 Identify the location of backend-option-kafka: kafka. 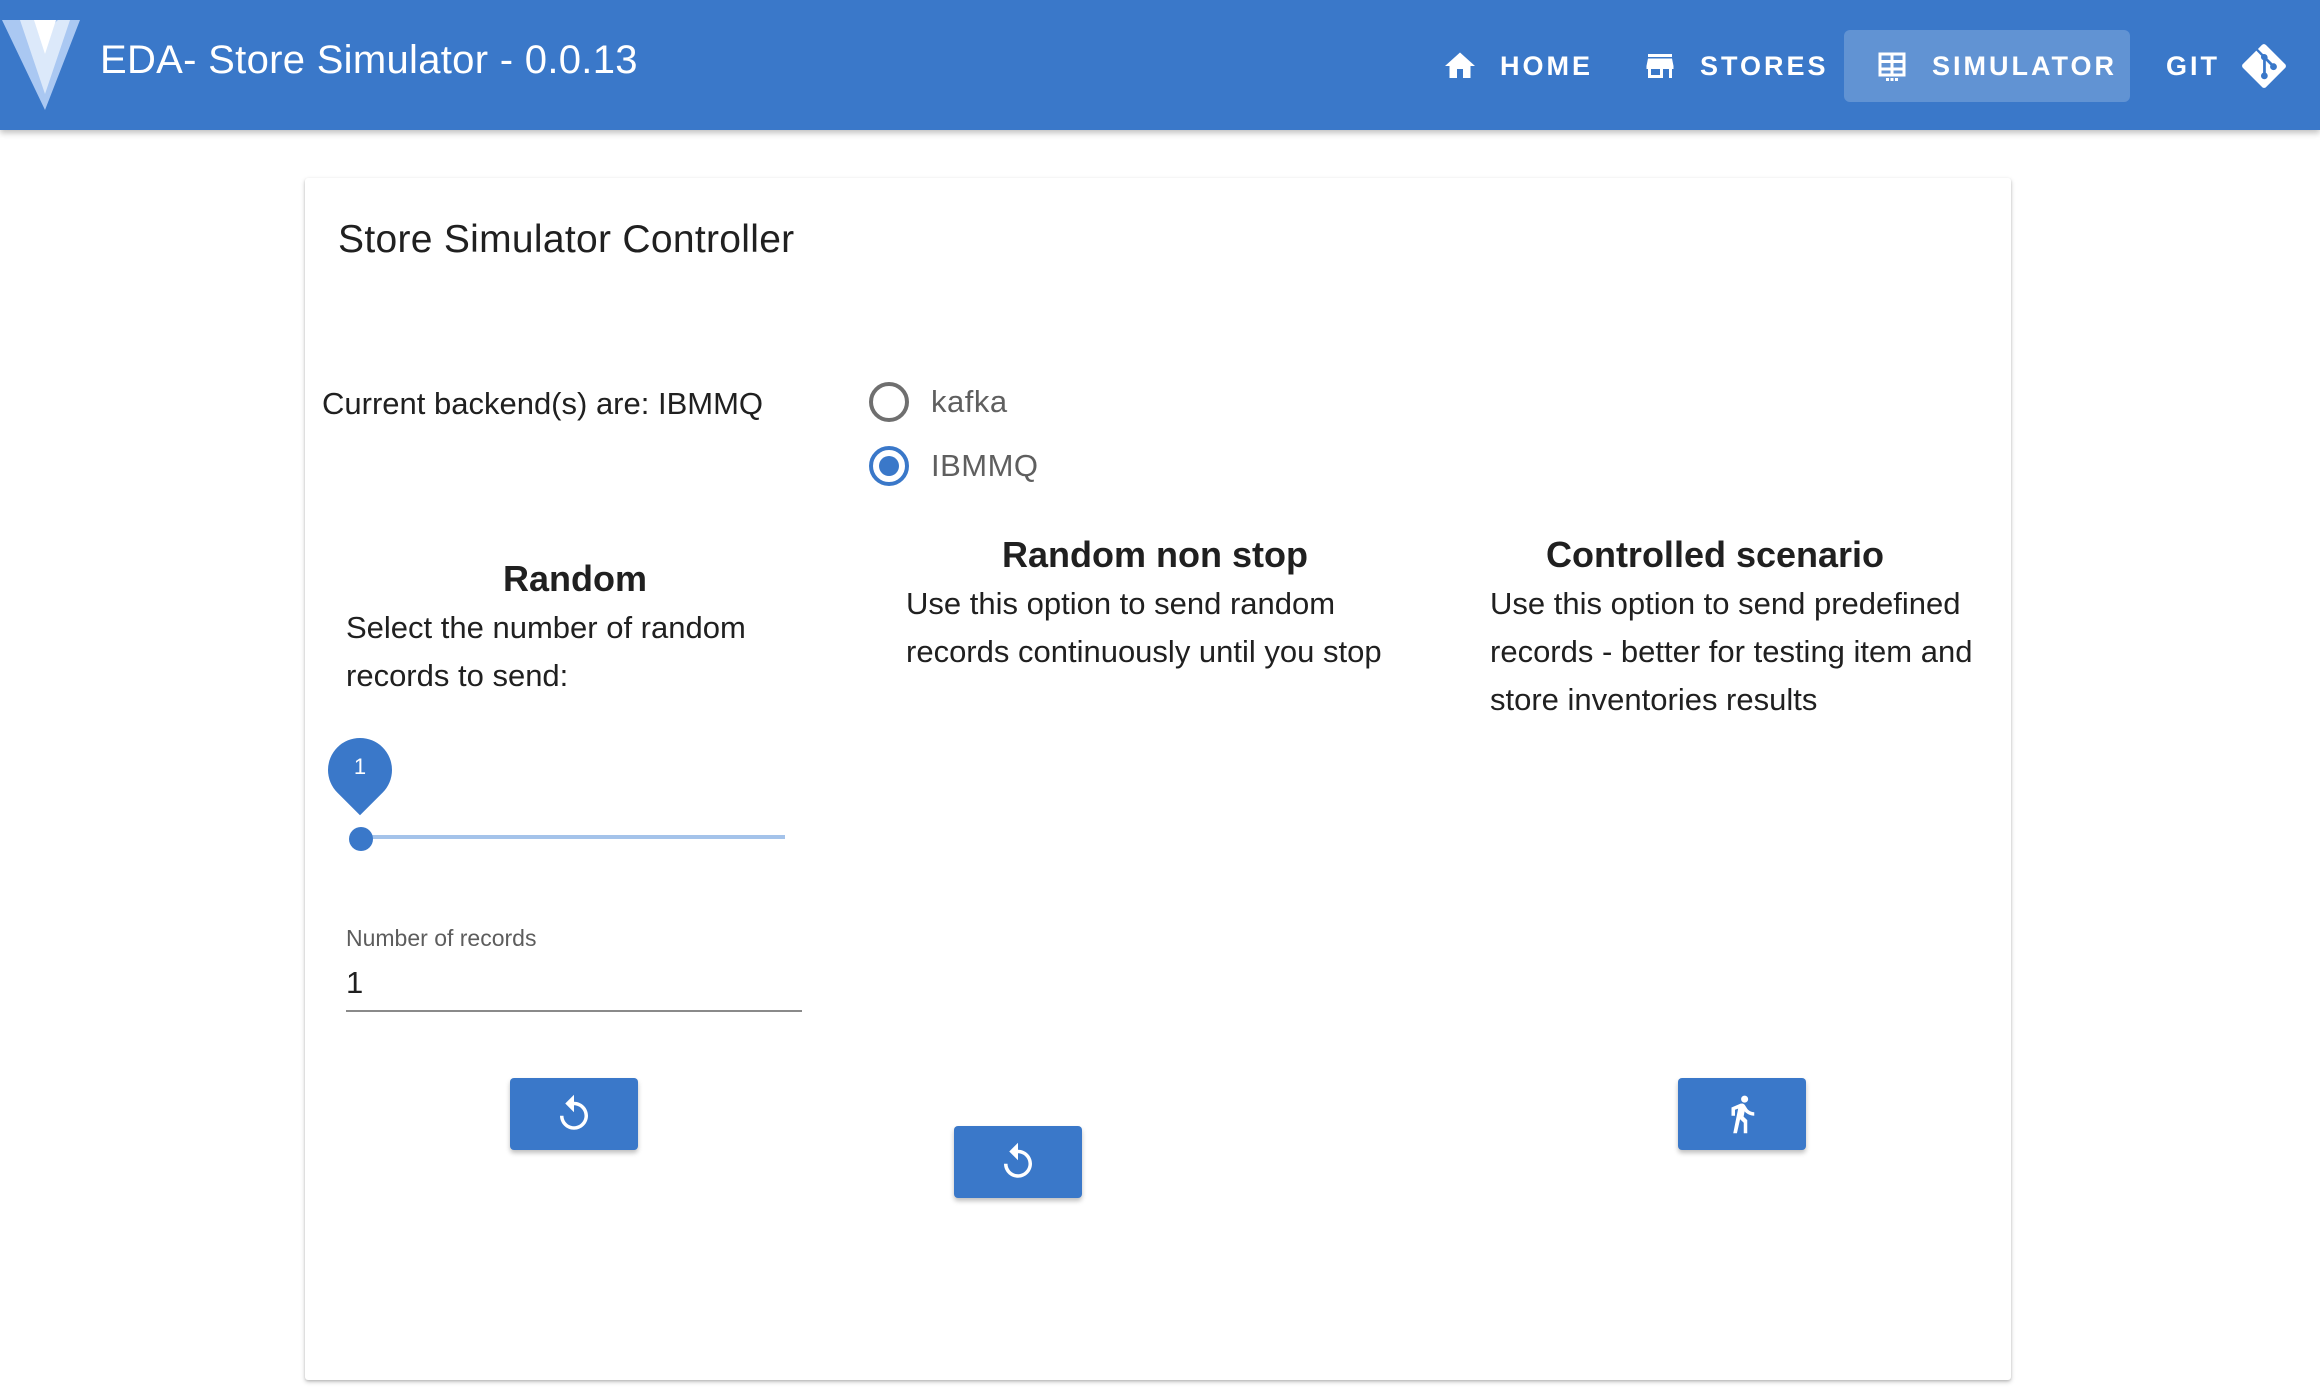
(954, 402).